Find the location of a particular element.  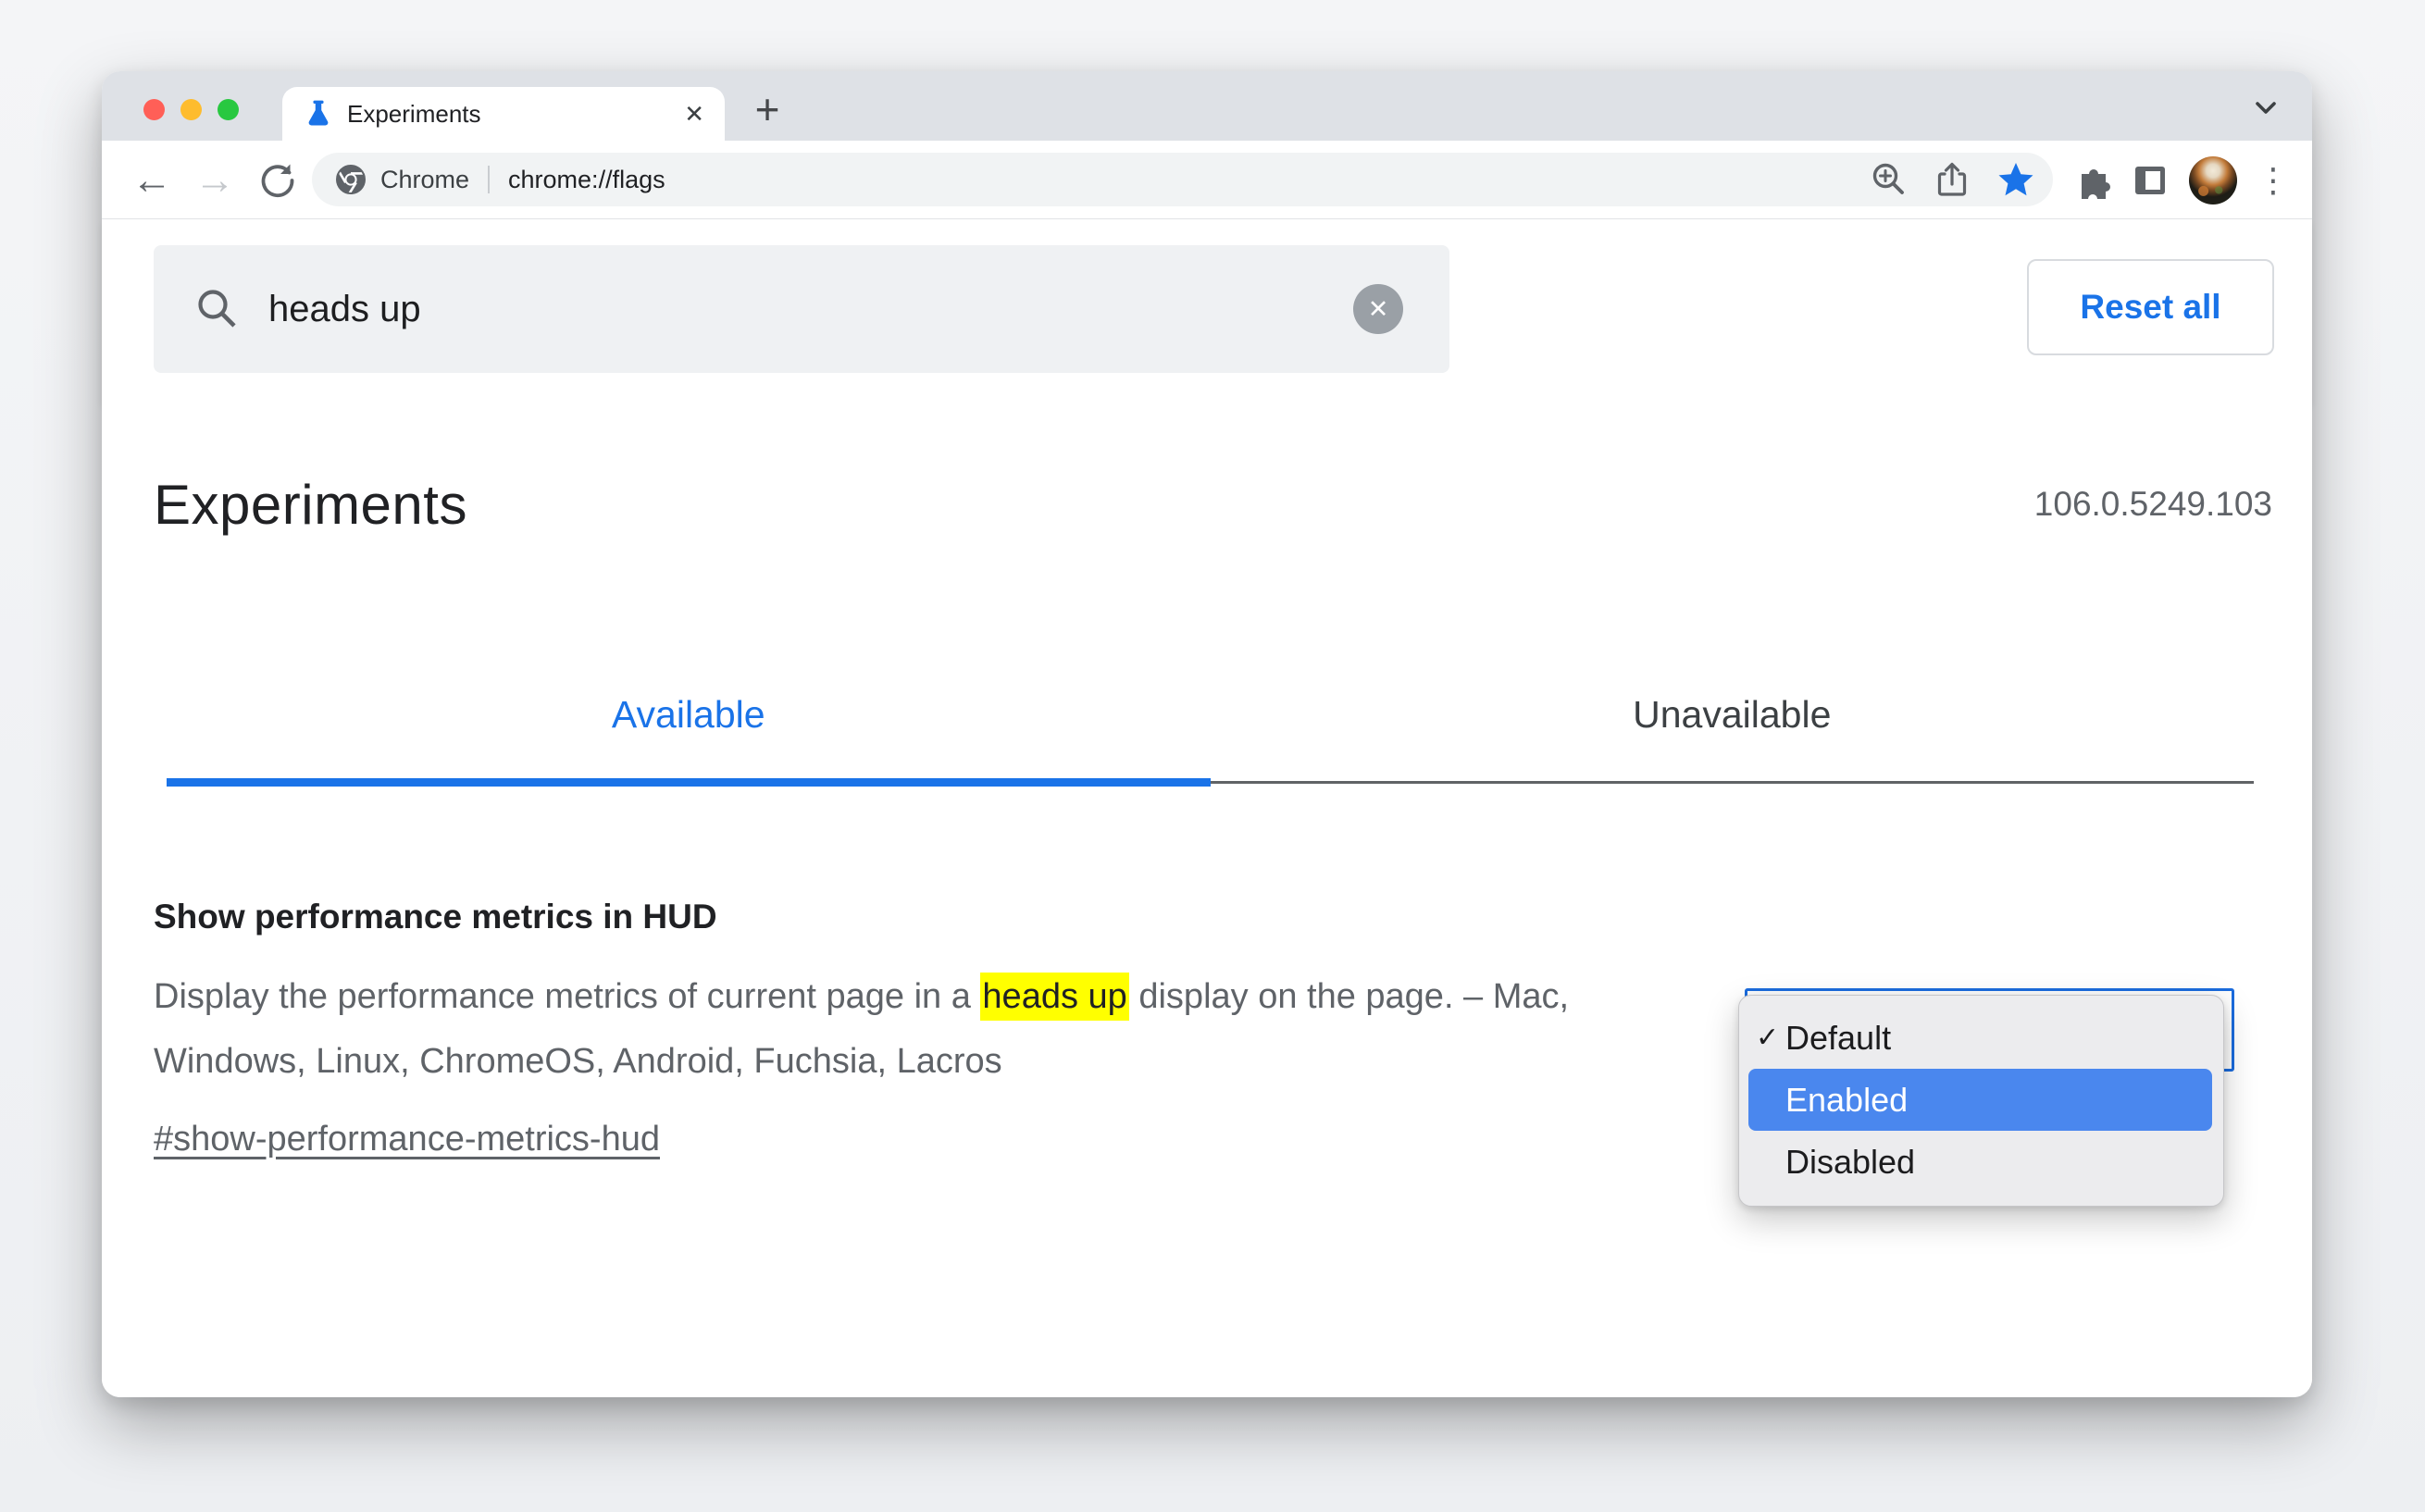

reload-icon is located at coordinates (277, 180).